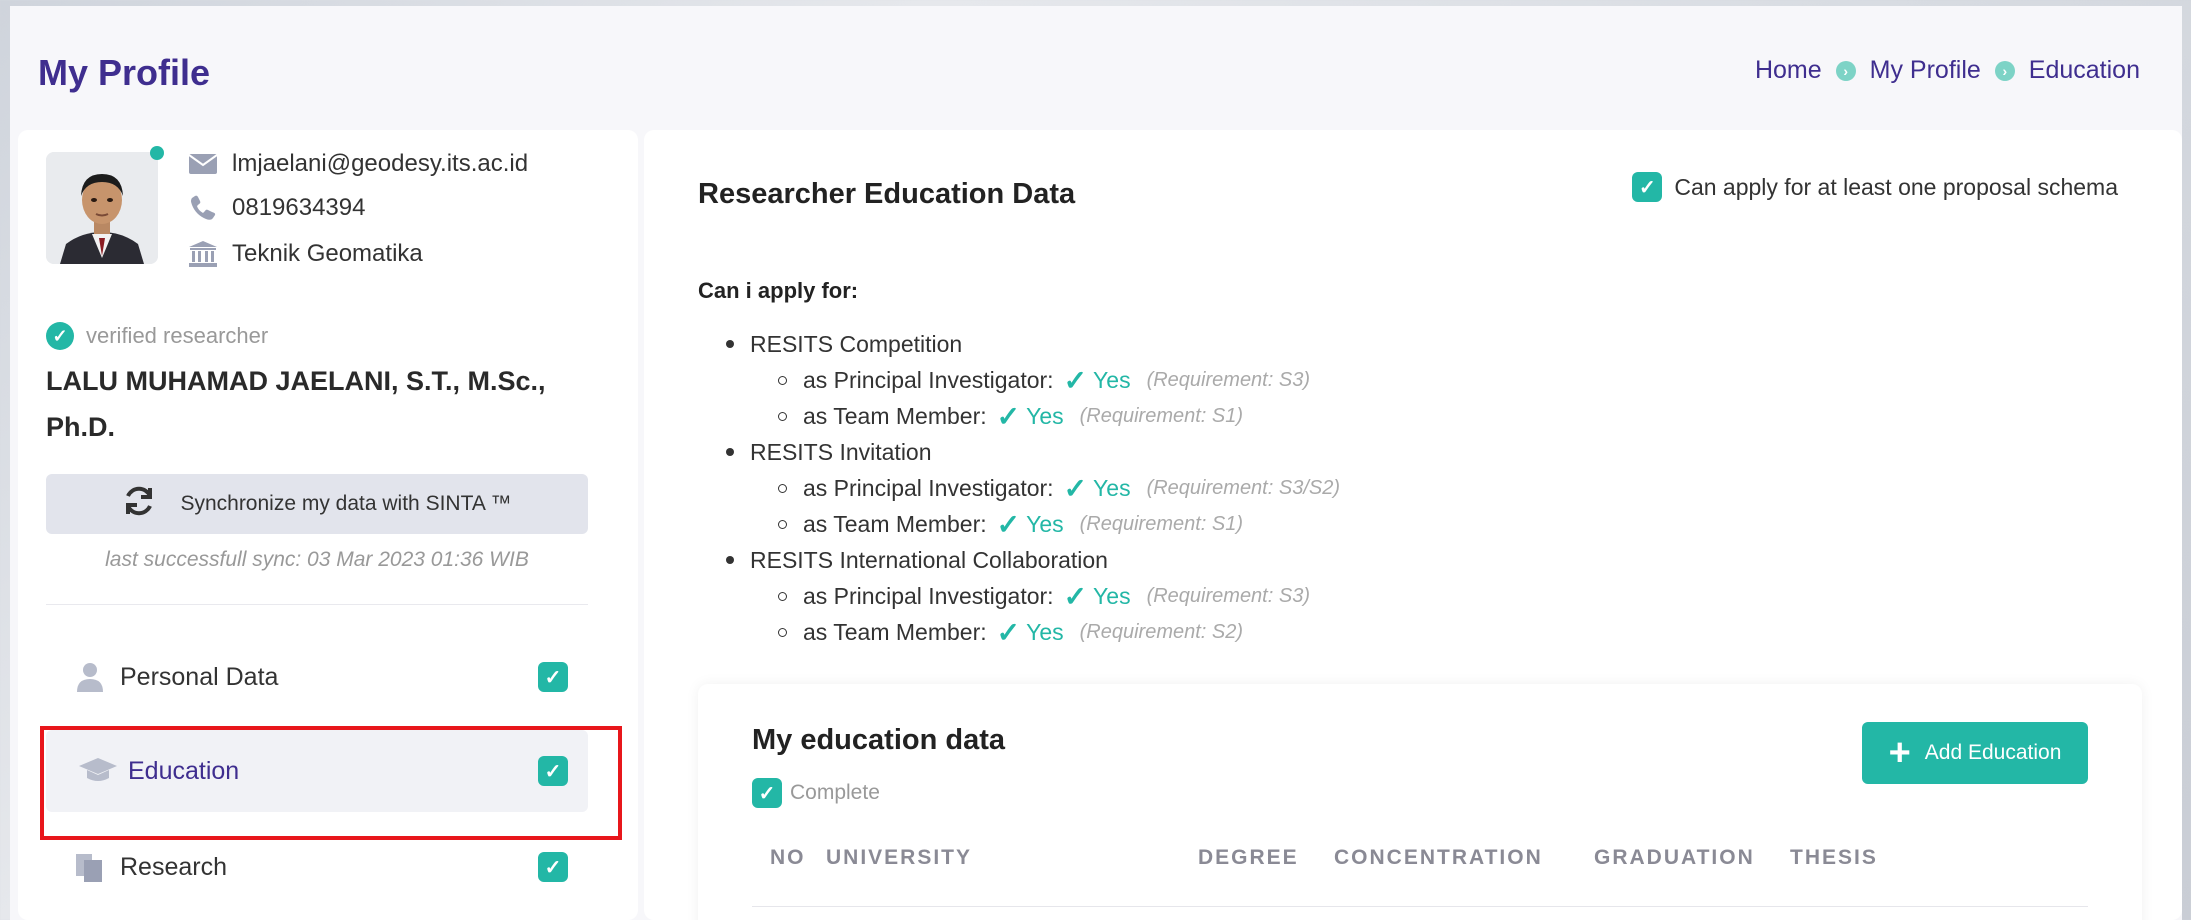 The height and width of the screenshot is (920, 2191). What do you see at coordinates (60, 336) in the screenshot?
I see `check-circle-icon: ✓` at bounding box center [60, 336].